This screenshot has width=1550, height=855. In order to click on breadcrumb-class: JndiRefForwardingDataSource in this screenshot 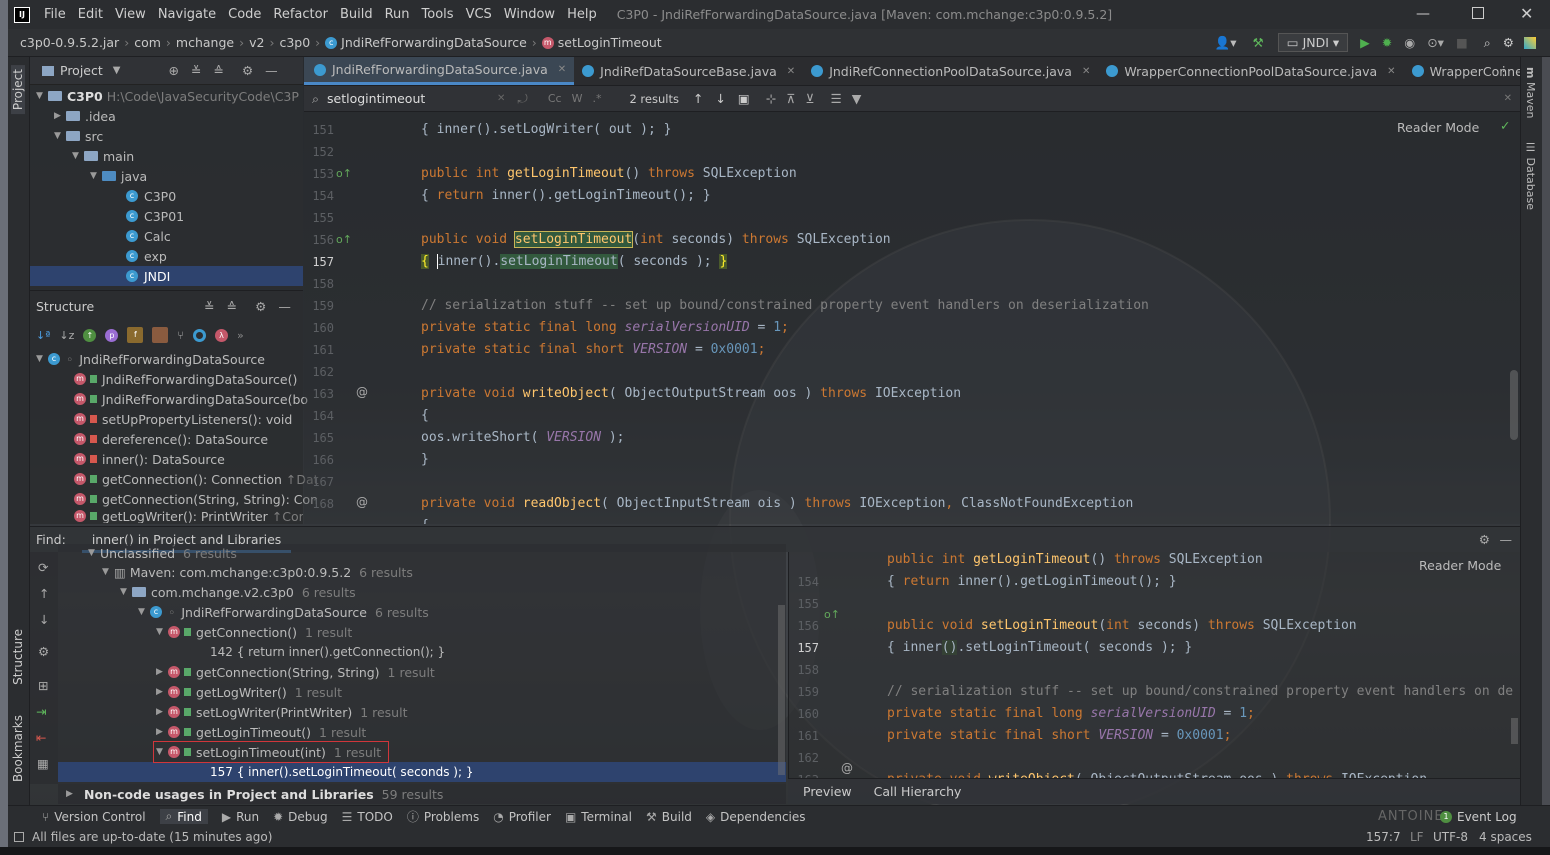, I will do `click(434, 42)`.